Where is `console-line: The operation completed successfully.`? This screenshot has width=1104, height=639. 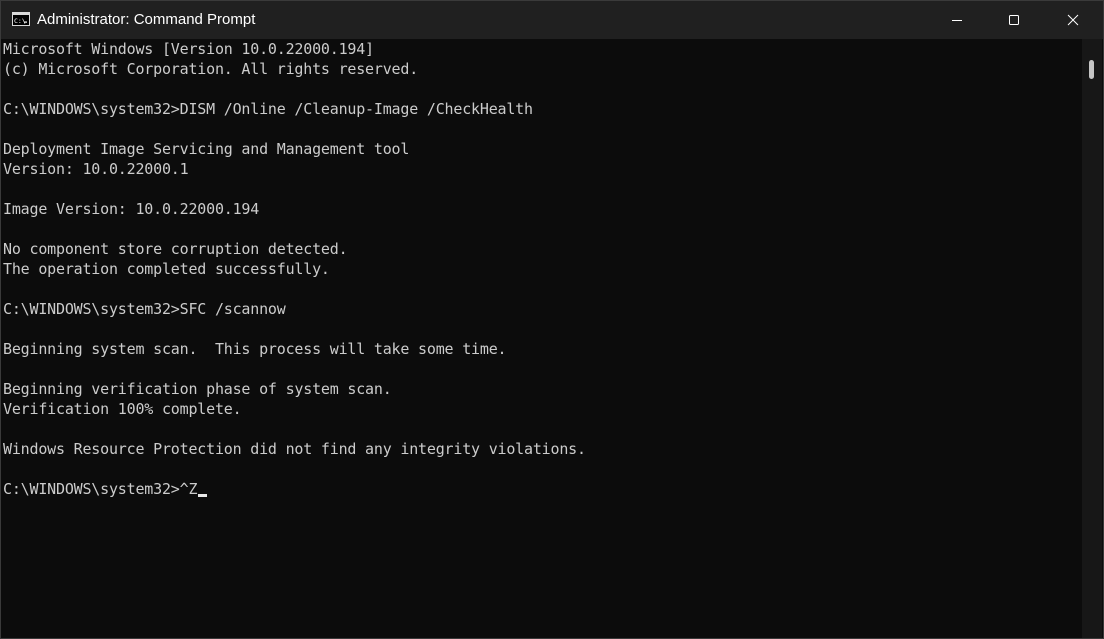 console-line: The operation completed successfully. is located at coordinates (166, 269).